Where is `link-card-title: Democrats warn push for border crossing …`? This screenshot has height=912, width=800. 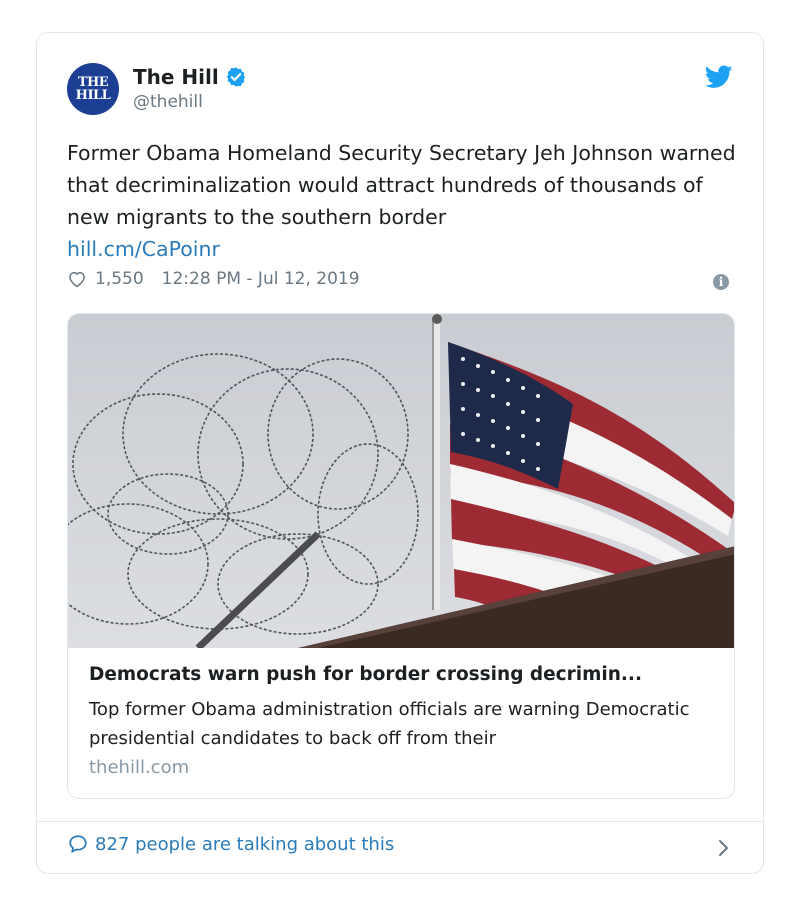
link-card-title: Democrats warn push for border crossing … is located at coordinates (404, 674).